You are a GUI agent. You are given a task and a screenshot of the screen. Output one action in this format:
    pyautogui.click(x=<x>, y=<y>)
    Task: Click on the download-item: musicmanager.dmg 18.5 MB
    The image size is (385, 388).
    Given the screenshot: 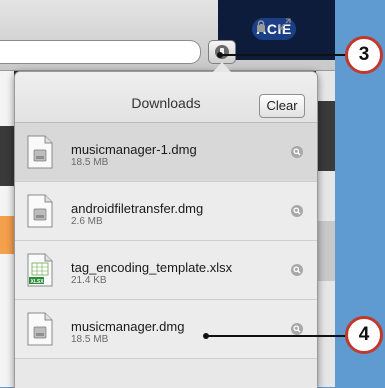 What is the action you would take?
    pyautogui.click(x=166, y=329)
    